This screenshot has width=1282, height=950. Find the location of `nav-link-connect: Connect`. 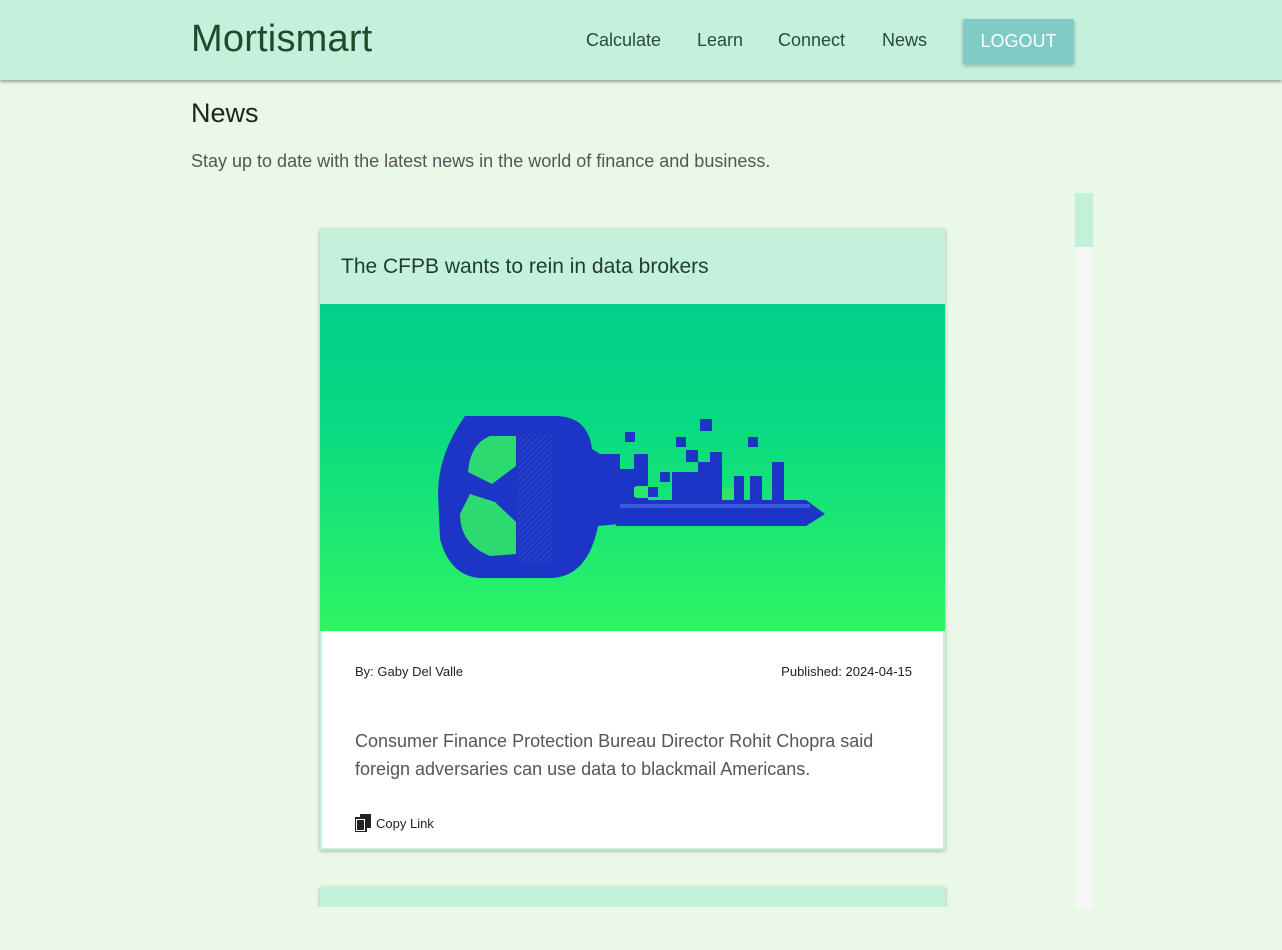

nav-link-connect: Connect is located at coordinates (811, 40).